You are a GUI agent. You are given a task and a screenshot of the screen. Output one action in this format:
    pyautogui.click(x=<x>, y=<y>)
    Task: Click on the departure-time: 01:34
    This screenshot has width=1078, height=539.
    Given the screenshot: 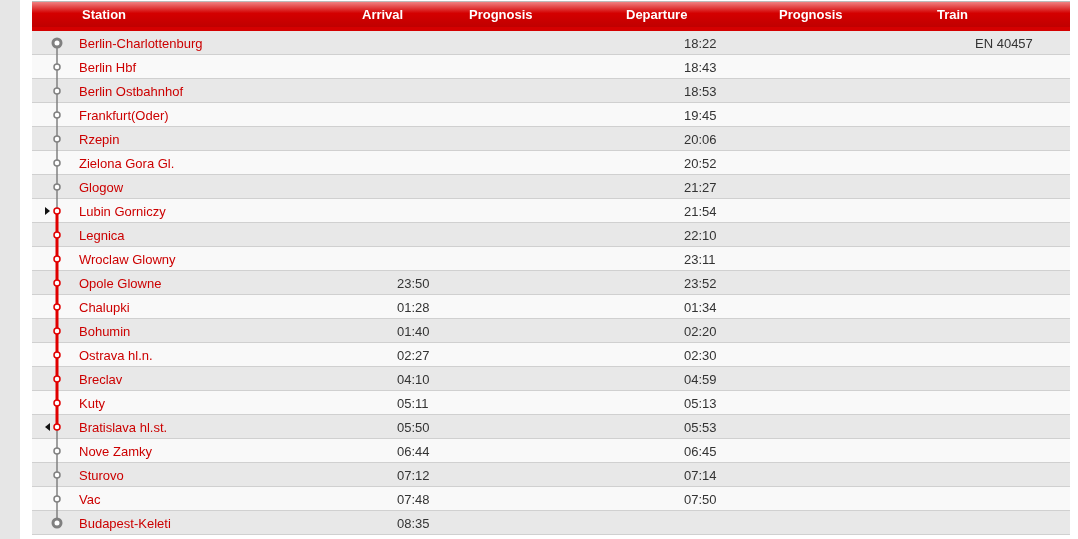 What is the action you would take?
    pyautogui.click(x=700, y=307)
    